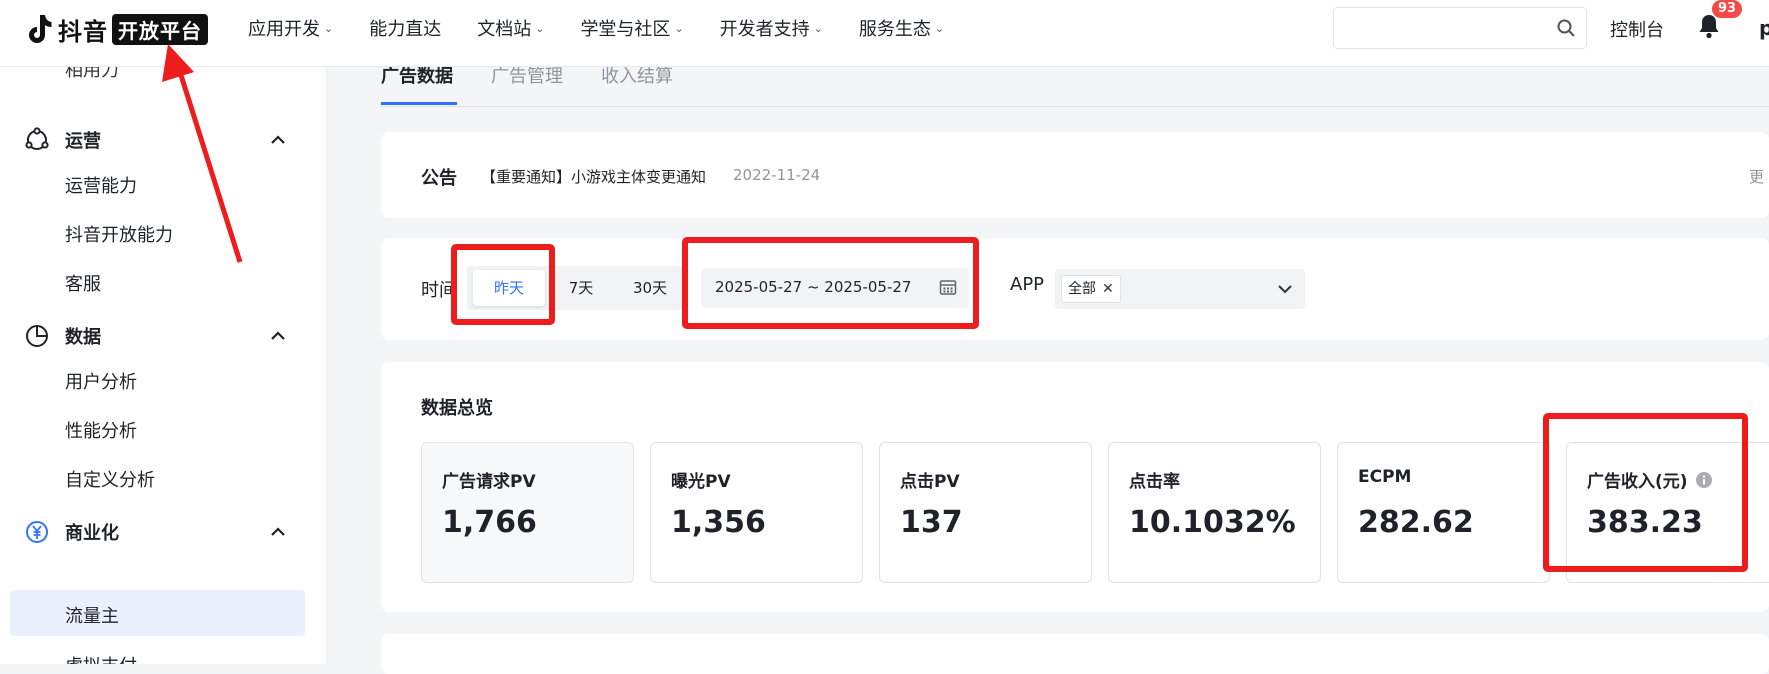  I want to click on search-input, so click(1460, 28).